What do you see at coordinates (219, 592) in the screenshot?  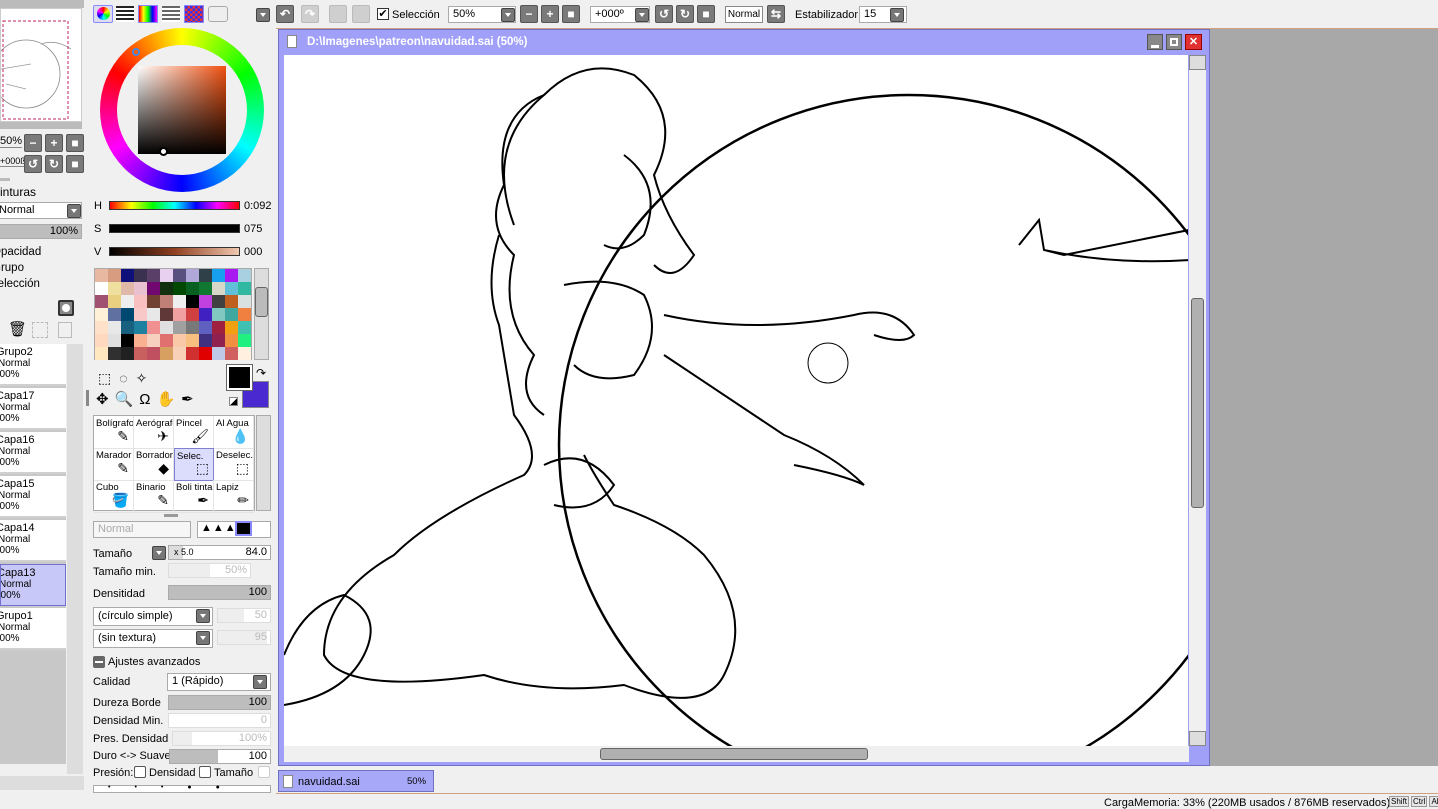 I see `density-slider: 100` at bounding box center [219, 592].